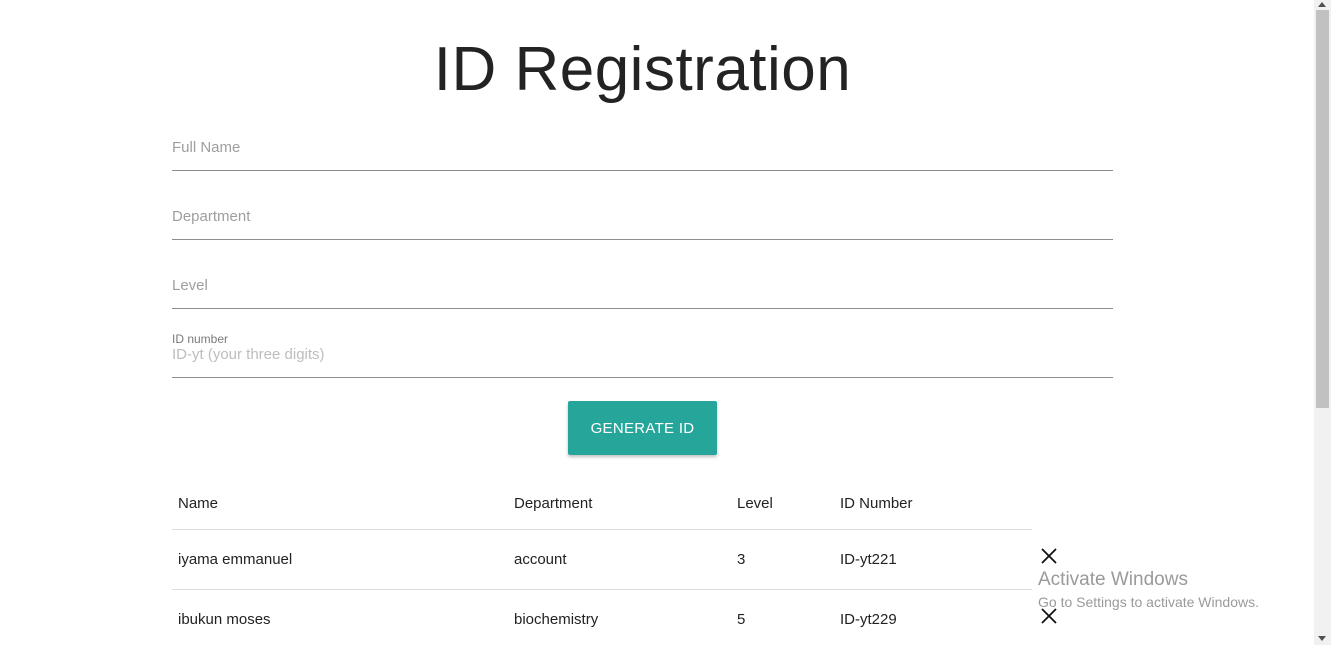 The width and height of the screenshot is (1331, 645). I want to click on row-name: ibukun moses, so click(224, 619).